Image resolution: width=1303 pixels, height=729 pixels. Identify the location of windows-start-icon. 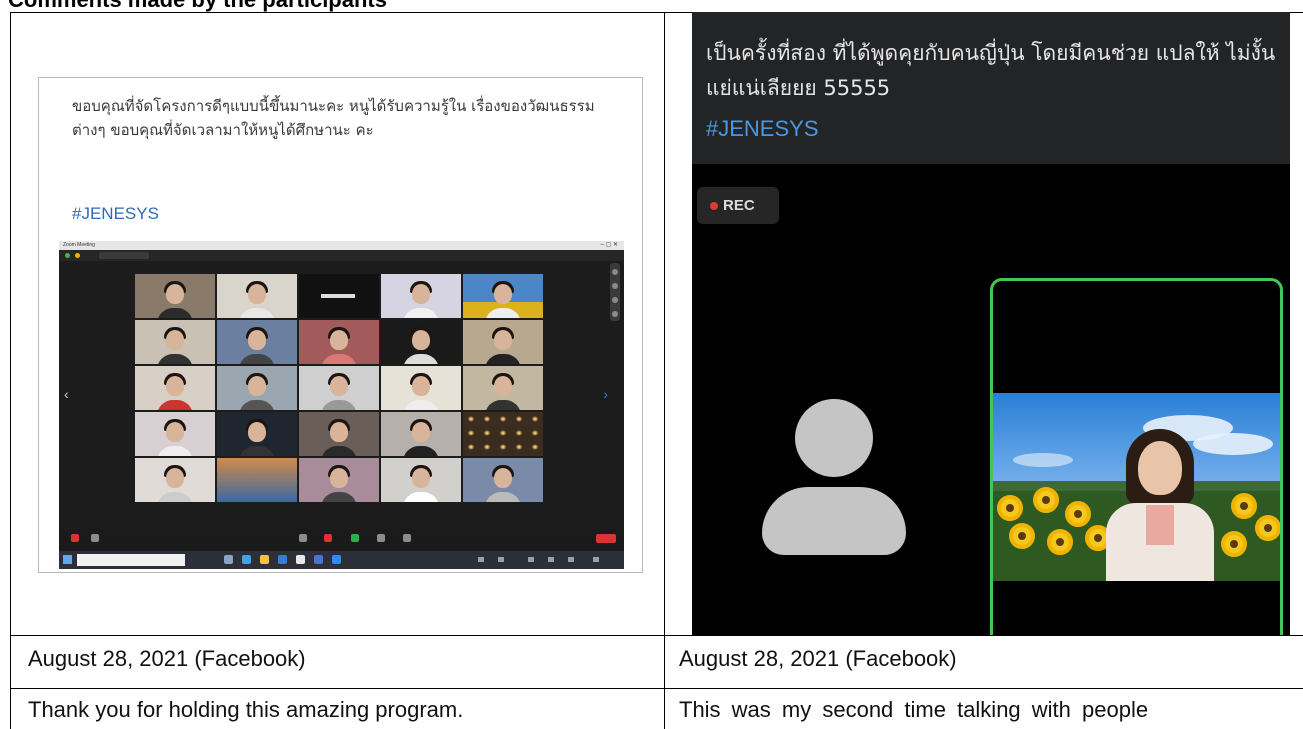
(67, 559).